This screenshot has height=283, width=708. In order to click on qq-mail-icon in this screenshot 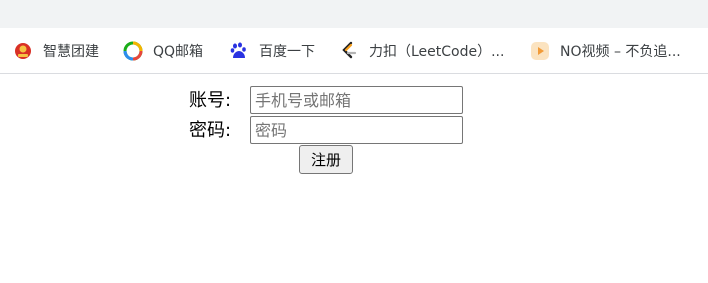, I will do `click(133, 51)`.